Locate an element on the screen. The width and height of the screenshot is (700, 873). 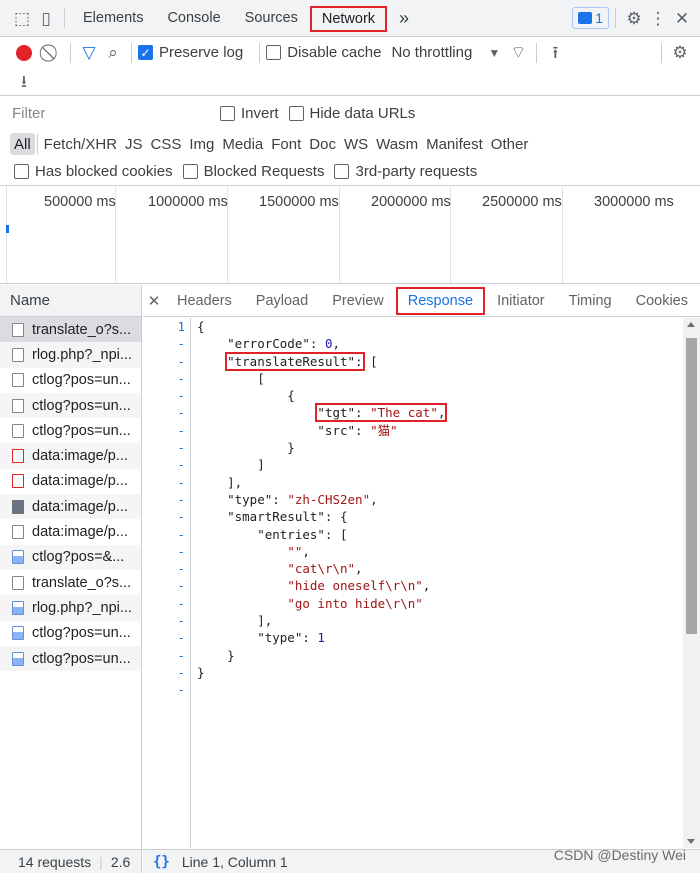
name-column-header: Name is located at coordinates (70, 301).